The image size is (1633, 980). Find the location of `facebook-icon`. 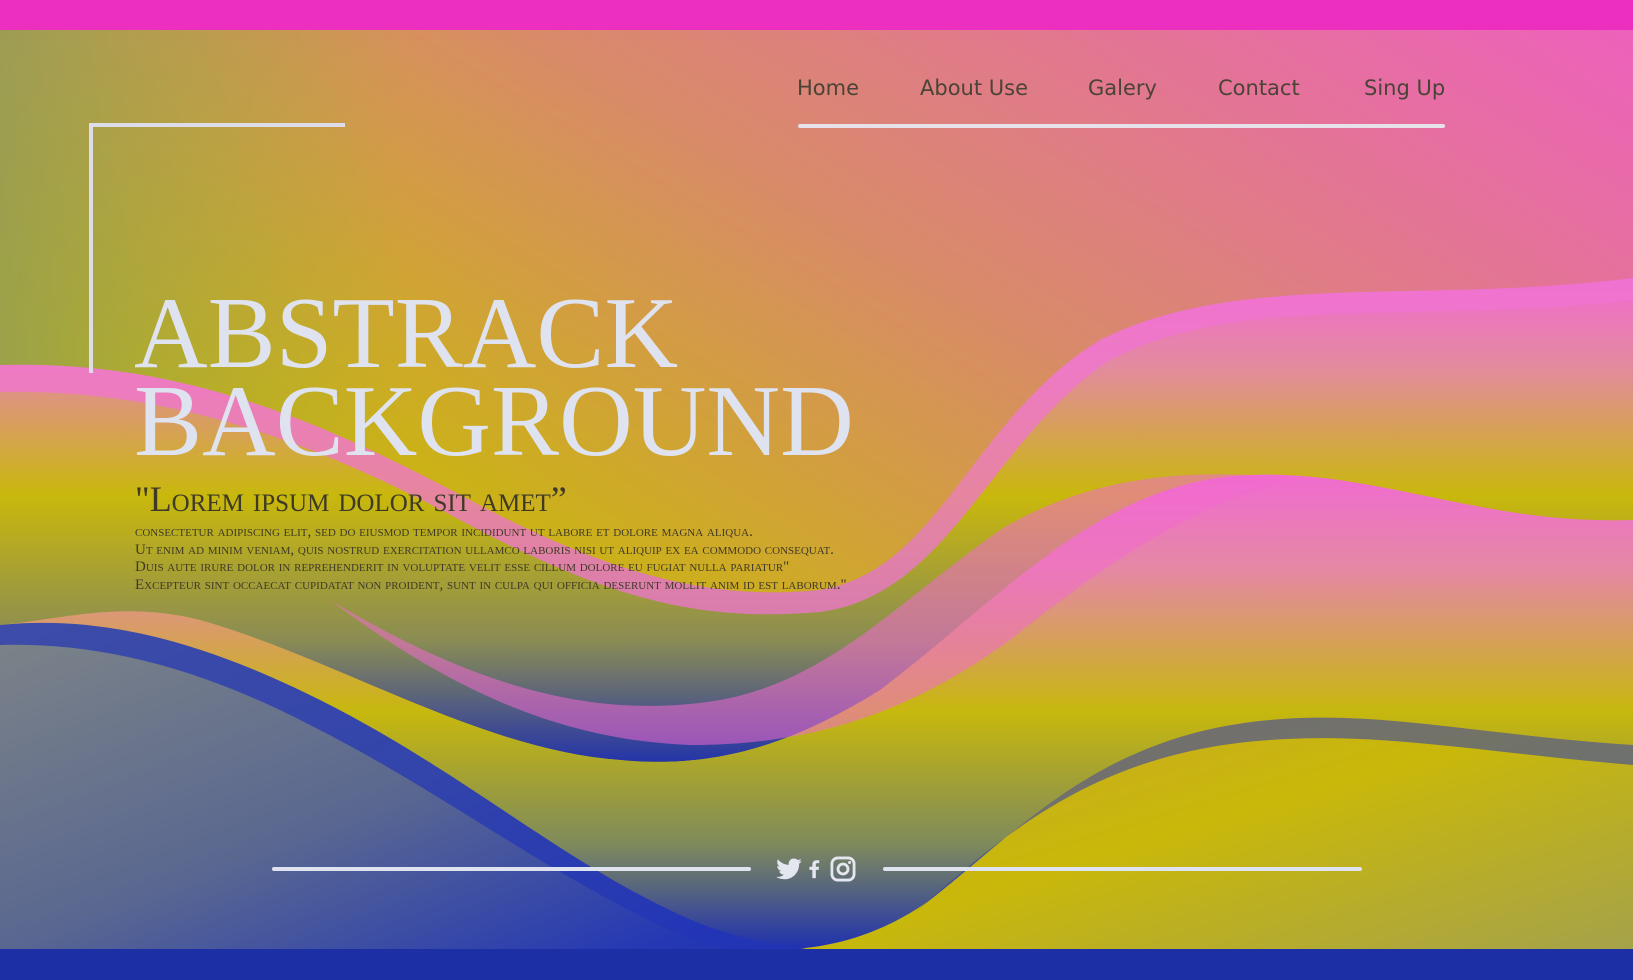

facebook-icon is located at coordinates (814, 869).